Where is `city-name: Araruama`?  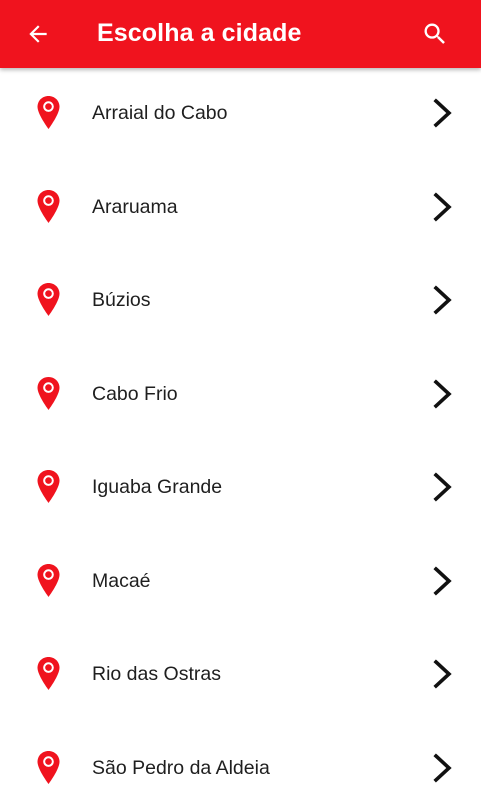
city-name: Araruama is located at coordinates (135, 206).